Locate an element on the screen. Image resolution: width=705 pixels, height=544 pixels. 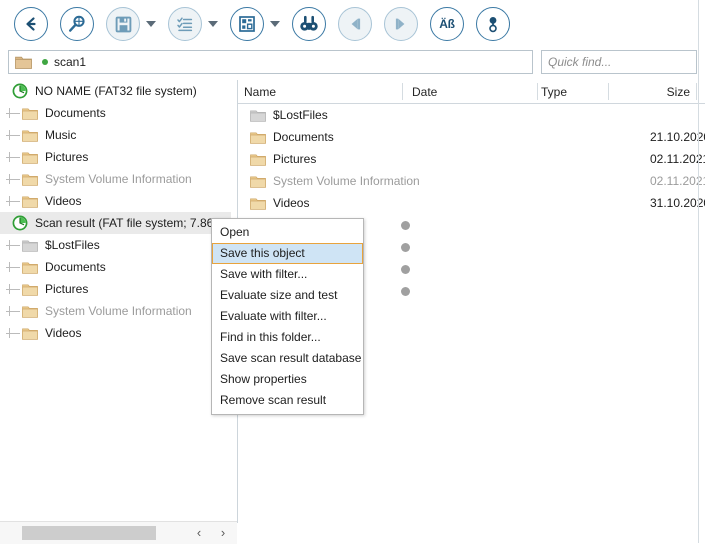
menu-item: Save this object is located at coordinates (287, 253).